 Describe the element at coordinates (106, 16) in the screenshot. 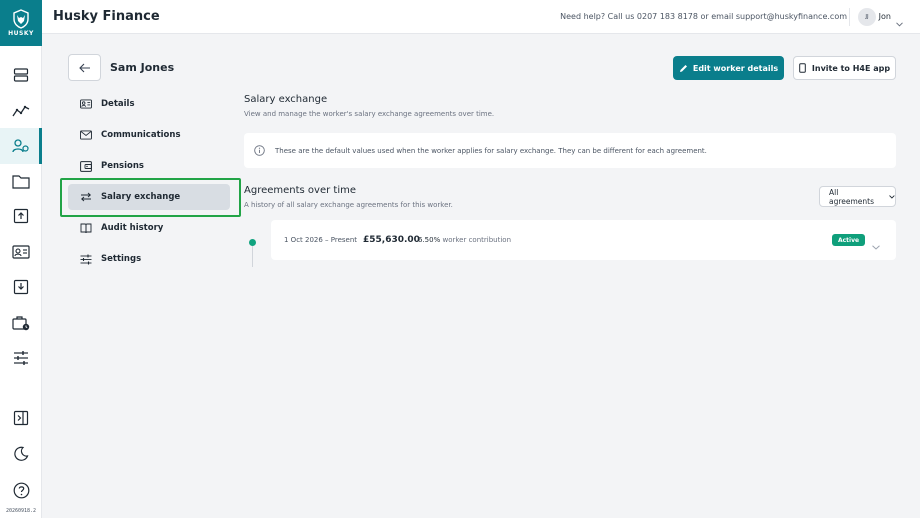

I see `app-title: Husky Finance` at that location.